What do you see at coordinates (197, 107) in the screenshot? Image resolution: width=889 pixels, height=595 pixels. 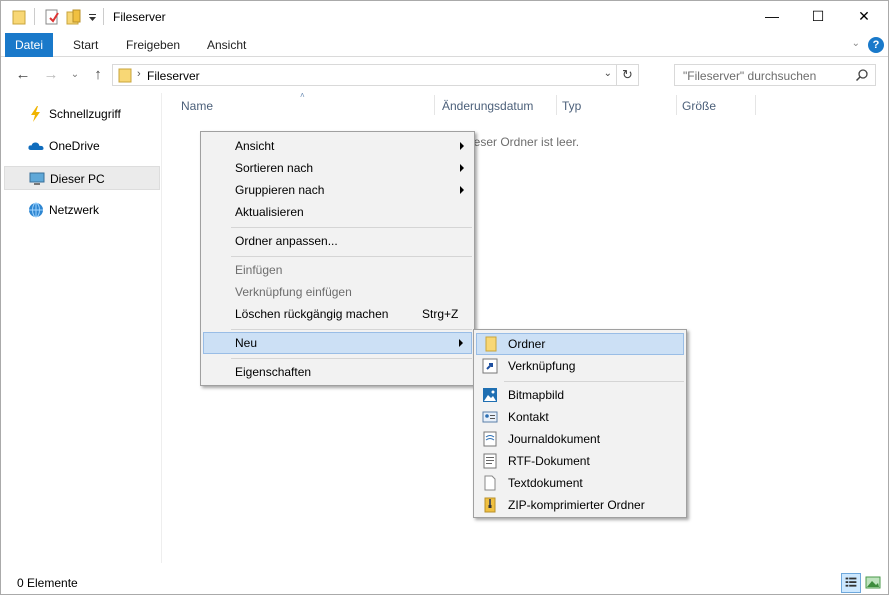 I see `column-header-name: Name` at bounding box center [197, 107].